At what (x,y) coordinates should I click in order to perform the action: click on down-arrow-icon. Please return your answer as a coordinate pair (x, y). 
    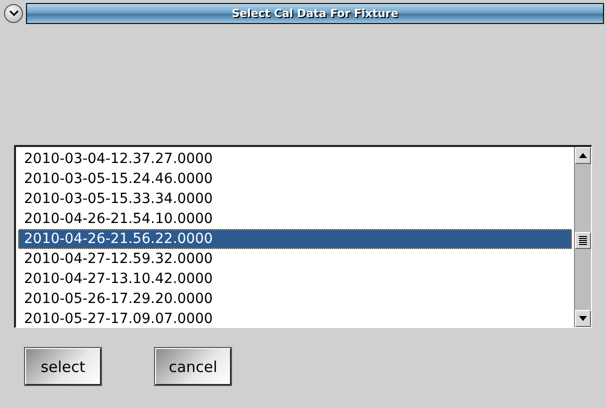
    Looking at the image, I should click on (583, 318).